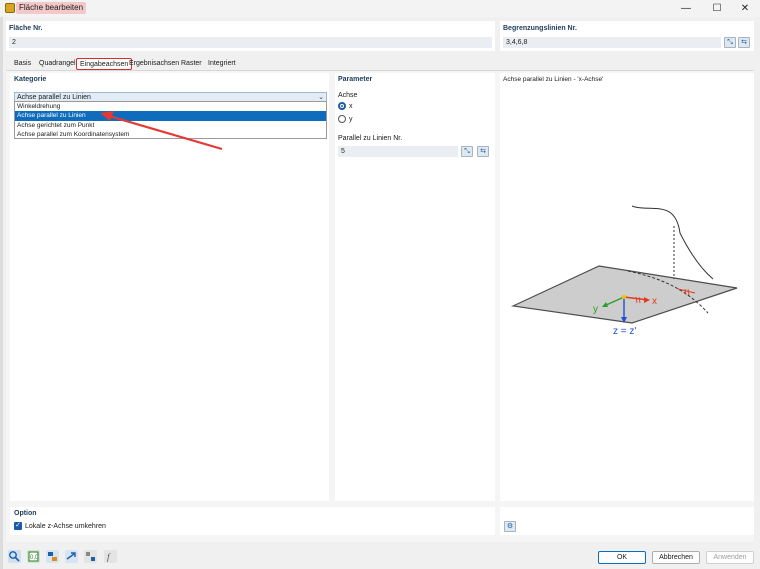 This screenshot has height=569, width=760. Describe the element at coordinates (510, 526) in the screenshot. I see `settings-icon: ⚙` at that location.